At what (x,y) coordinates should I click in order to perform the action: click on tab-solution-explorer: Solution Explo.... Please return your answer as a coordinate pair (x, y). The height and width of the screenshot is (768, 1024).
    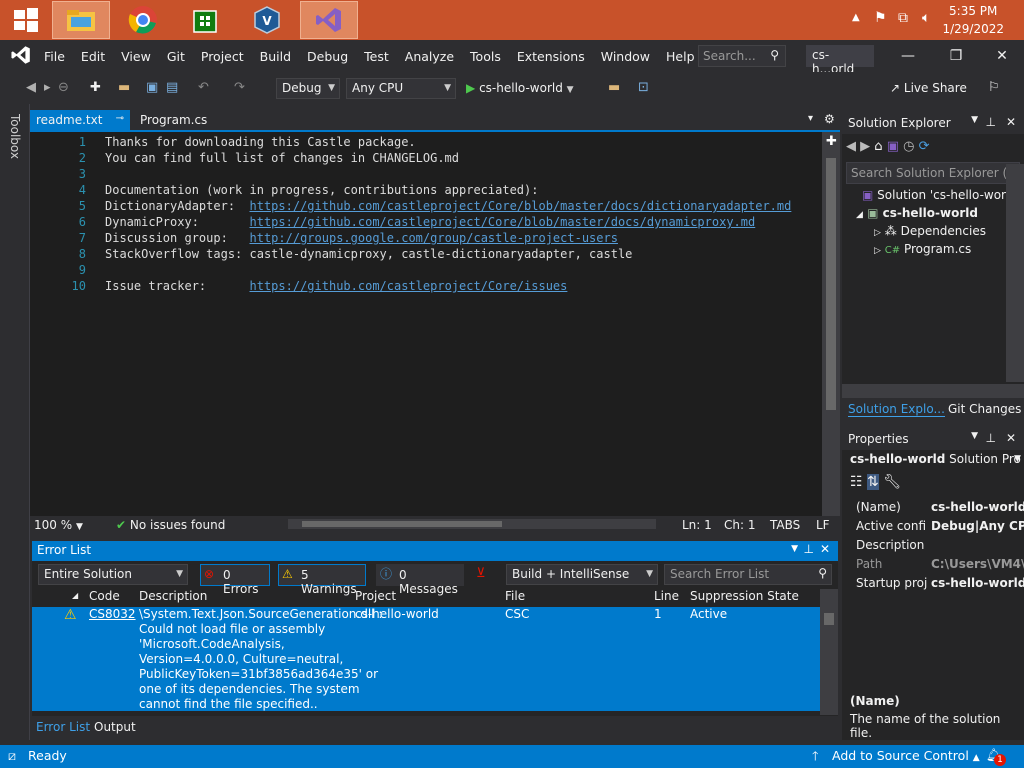
    Looking at the image, I should click on (896, 409).